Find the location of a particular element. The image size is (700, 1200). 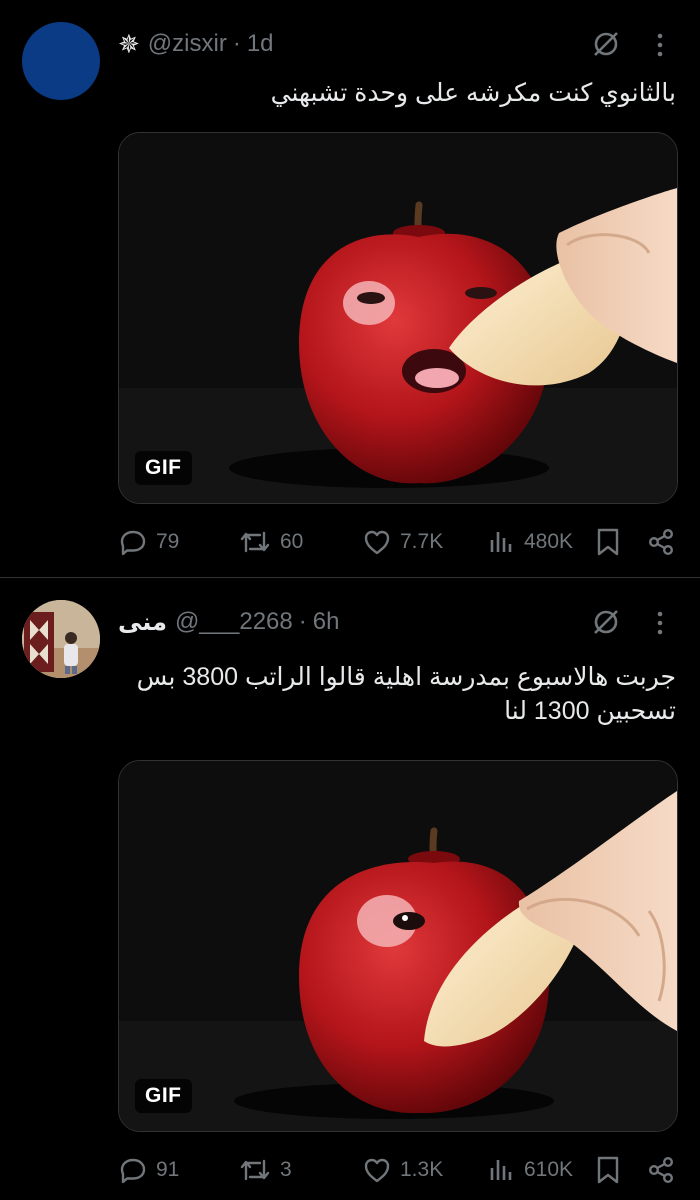

like-button: 7.7K is located at coordinates (402, 542).